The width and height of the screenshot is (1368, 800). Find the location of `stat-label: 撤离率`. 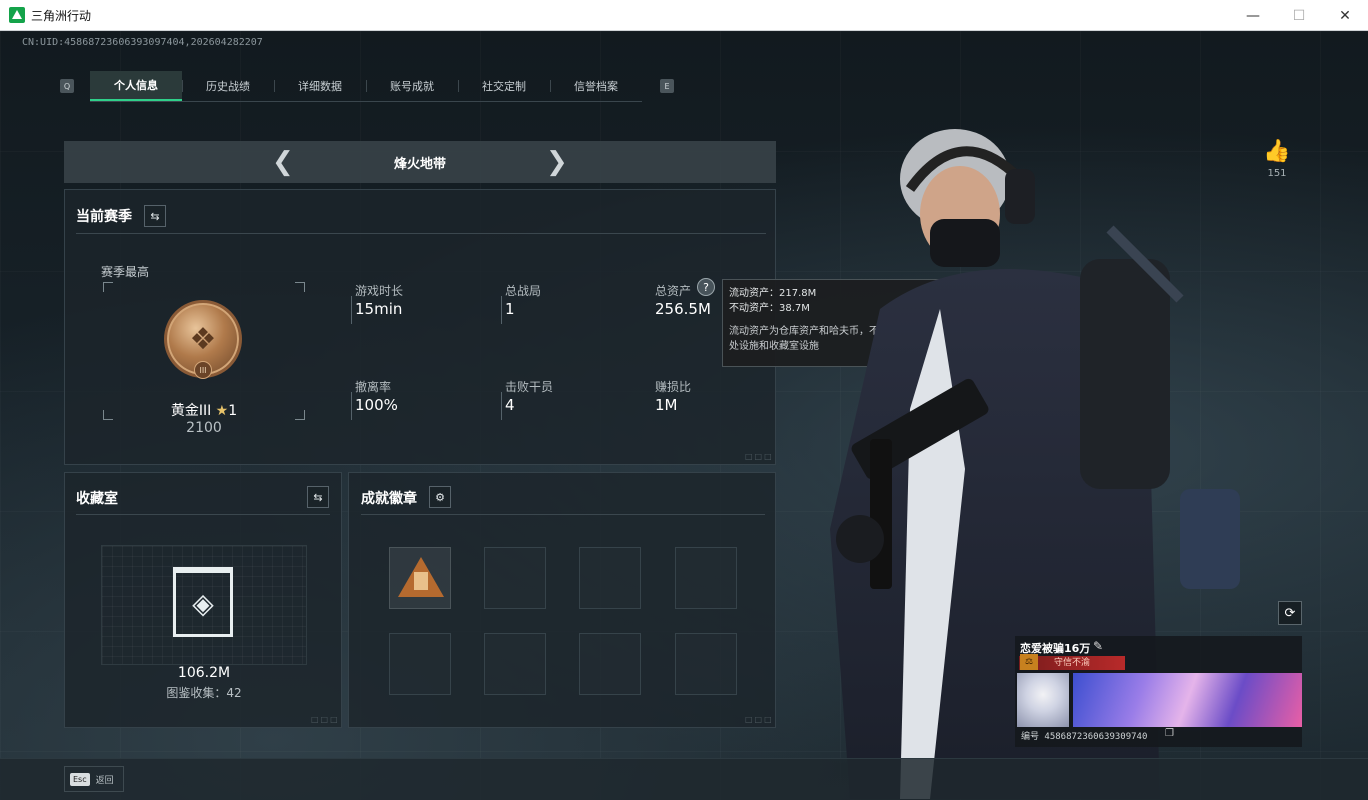

stat-label: 撤离率 is located at coordinates (373, 387).